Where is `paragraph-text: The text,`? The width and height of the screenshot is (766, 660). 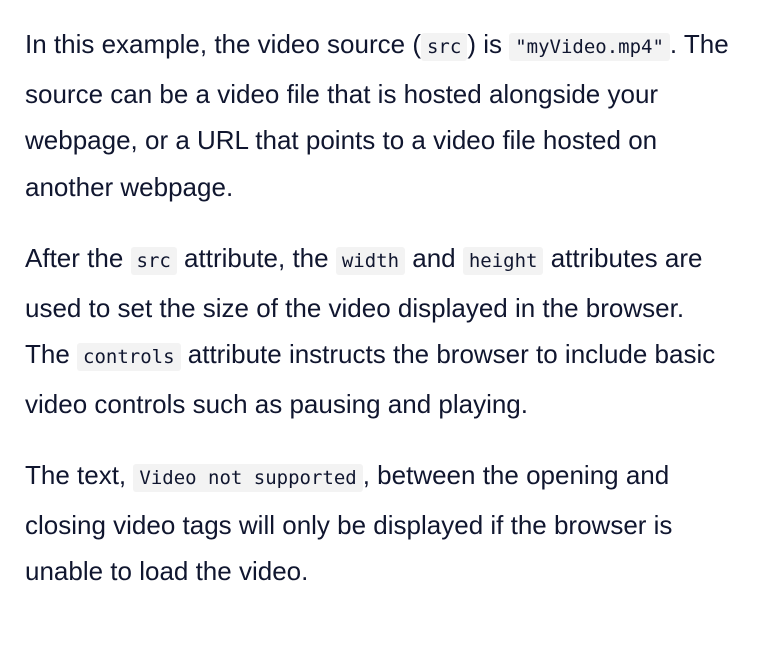 paragraph-text: The text, is located at coordinates (79, 475).